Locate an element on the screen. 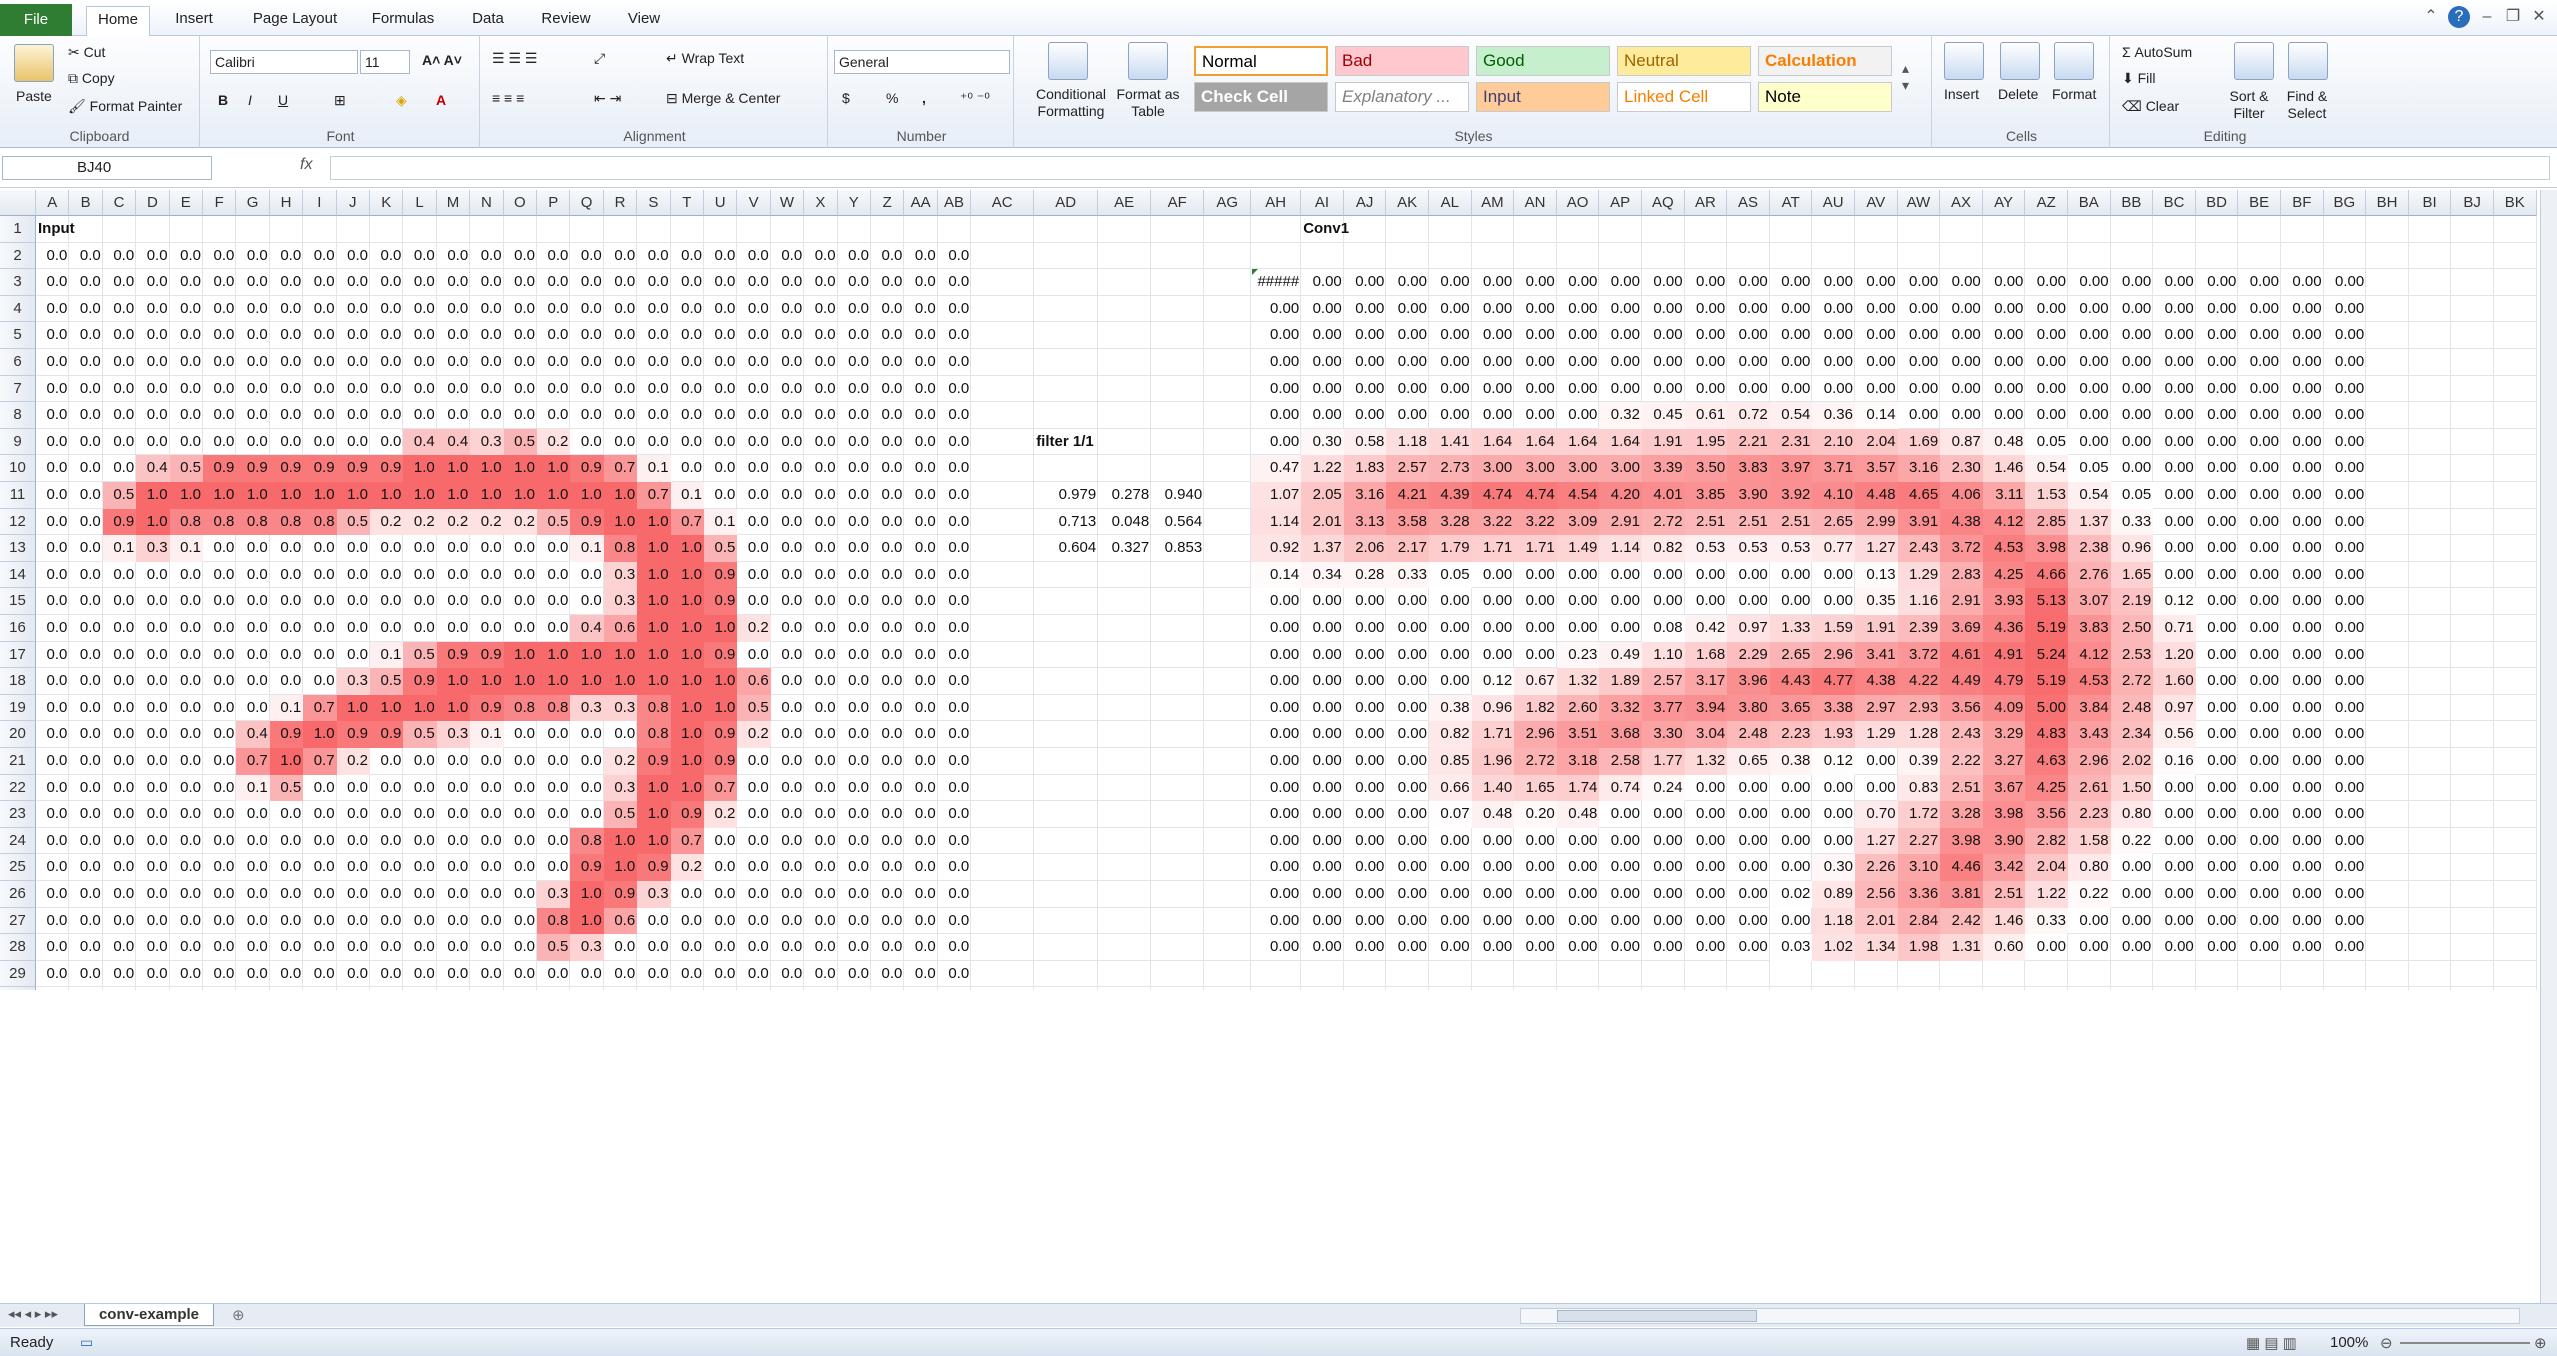 The width and height of the screenshot is (2557, 1356). conv-cell: 0.53 is located at coordinates (1748, 548).